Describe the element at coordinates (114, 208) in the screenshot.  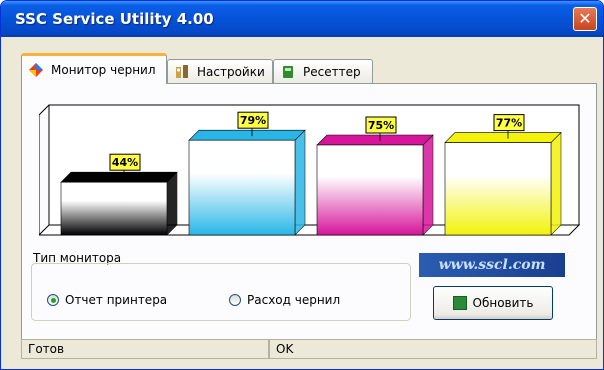
I see `bar-black` at that location.